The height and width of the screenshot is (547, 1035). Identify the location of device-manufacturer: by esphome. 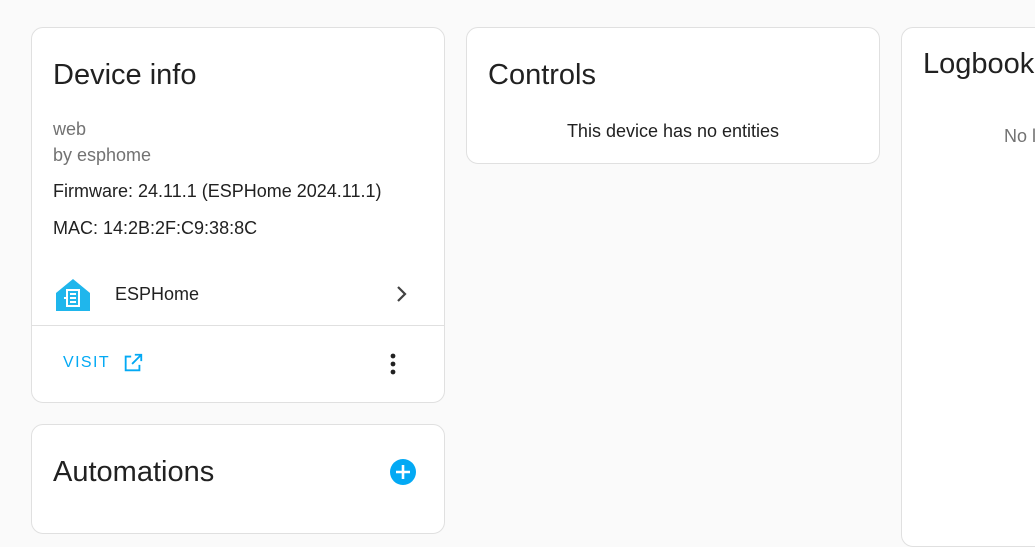
(102, 155).